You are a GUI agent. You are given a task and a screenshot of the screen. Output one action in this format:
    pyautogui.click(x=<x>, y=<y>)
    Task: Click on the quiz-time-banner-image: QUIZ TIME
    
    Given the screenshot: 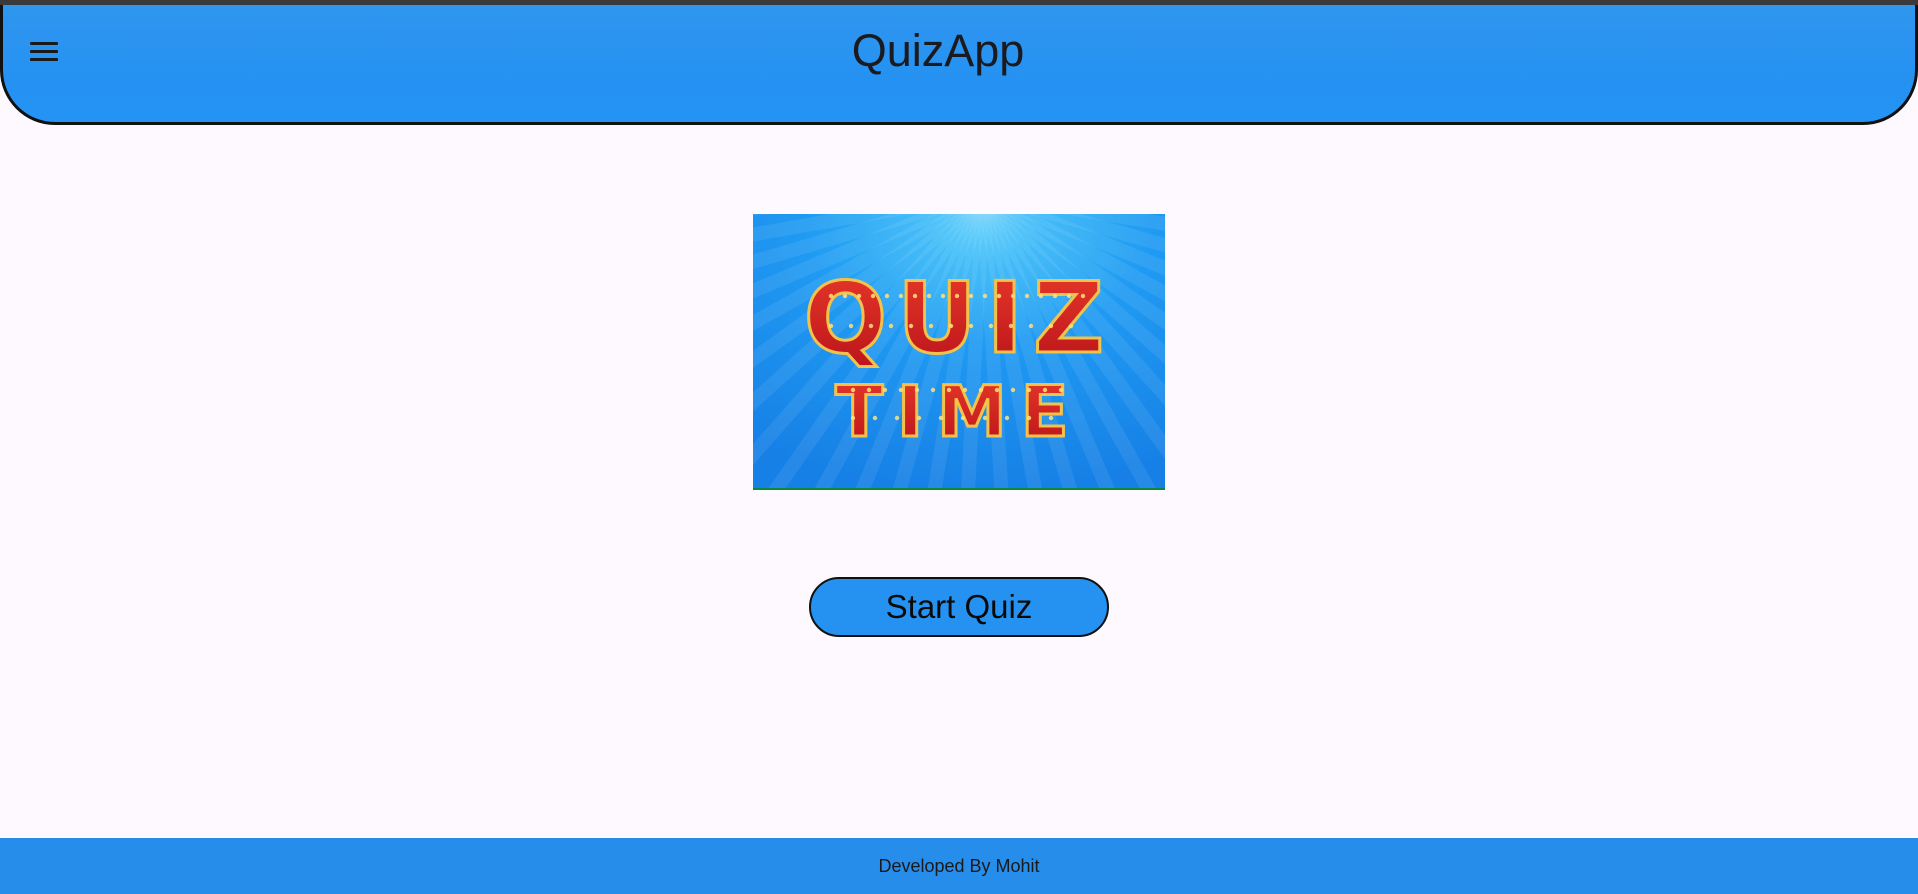 What is the action you would take?
    pyautogui.click(x=959, y=352)
    